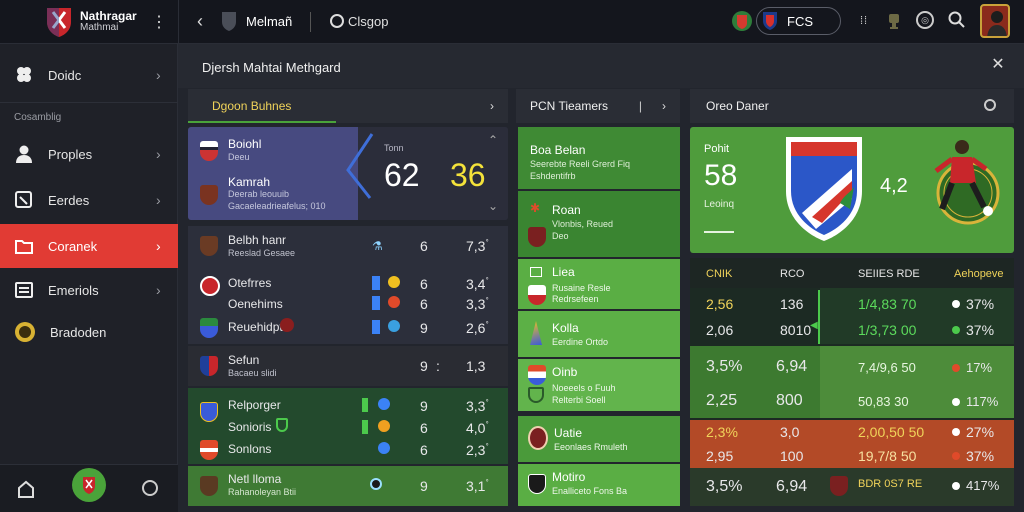 The height and width of the screenshot is (512, 1024). I want to click on tab-oreo-daner: Oreo Daner, so click(852, 106).